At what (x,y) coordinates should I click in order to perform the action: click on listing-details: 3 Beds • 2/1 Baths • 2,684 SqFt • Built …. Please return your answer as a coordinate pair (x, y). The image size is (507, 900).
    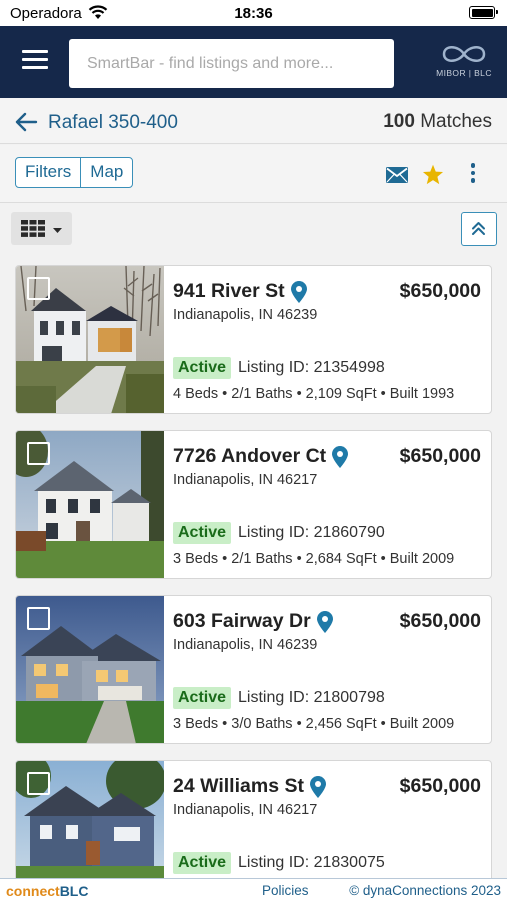
    Looking at the image, I should click on (314, 559).